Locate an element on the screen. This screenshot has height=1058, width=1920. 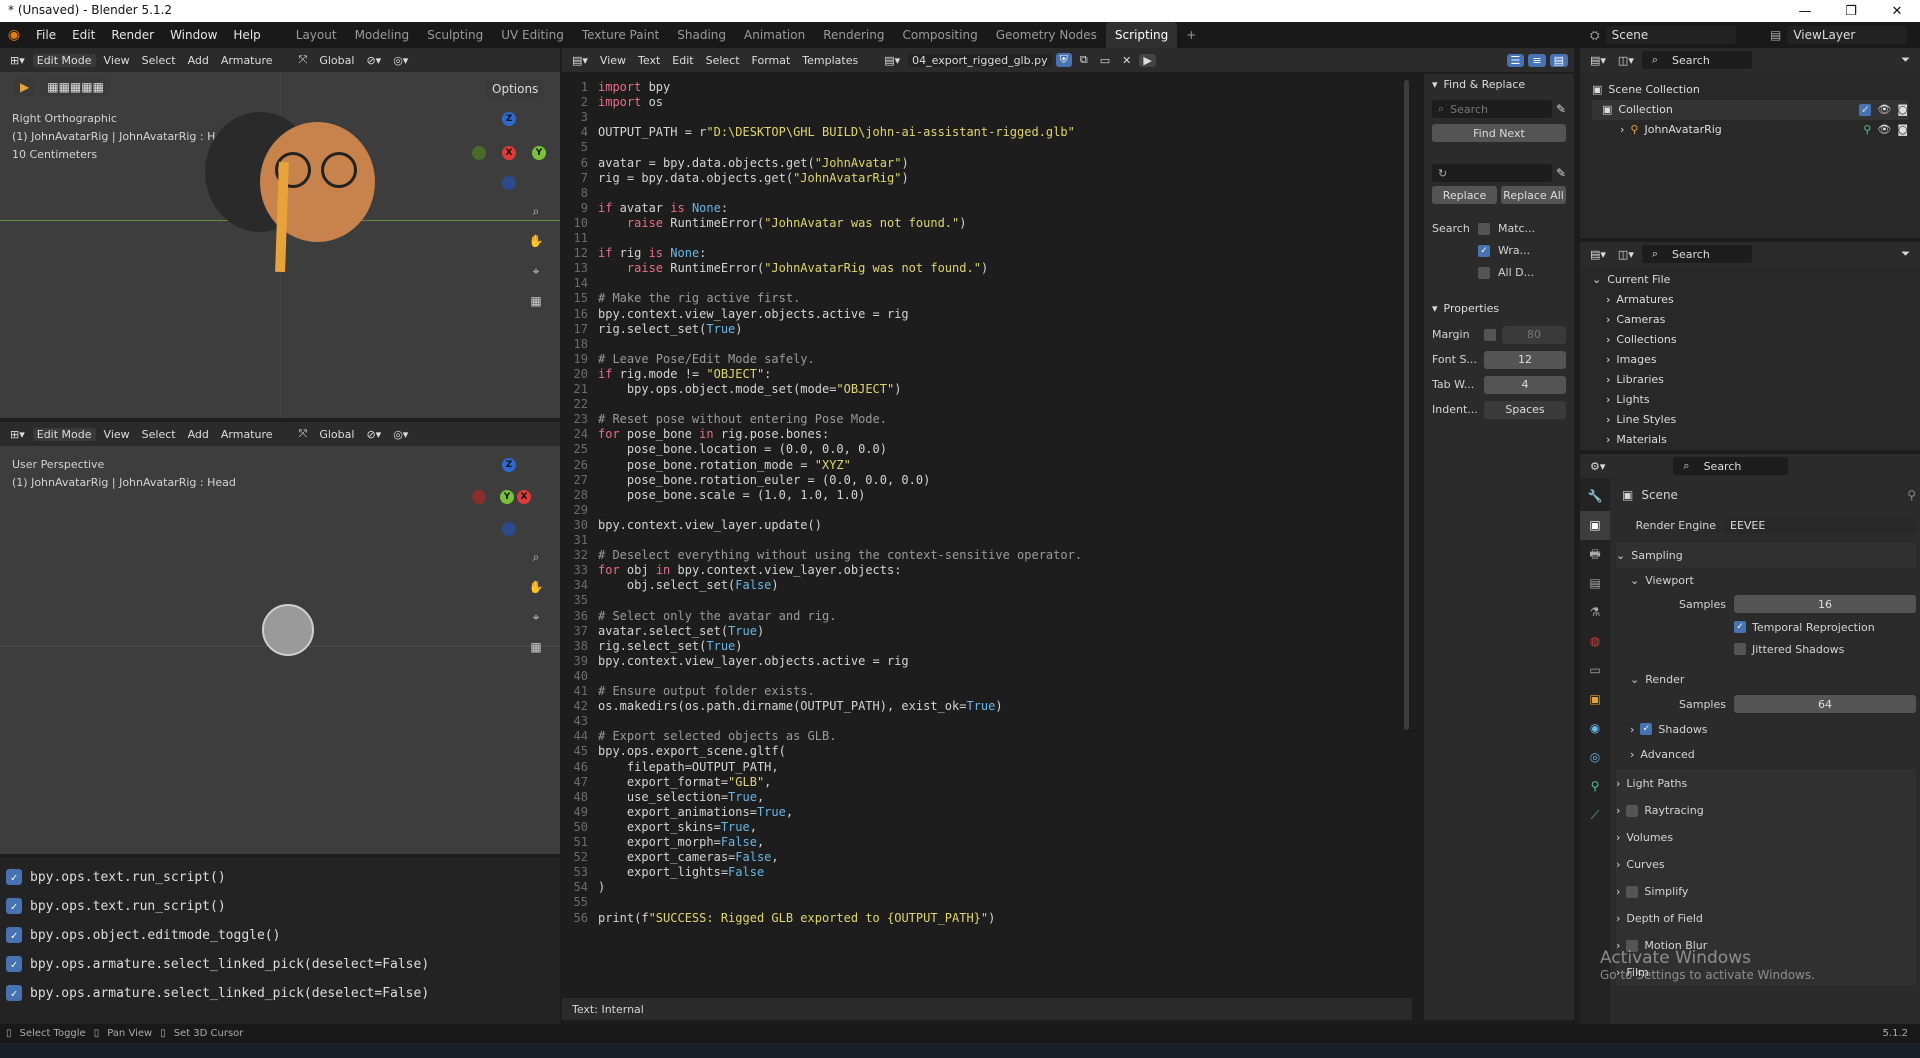
code-scrollbar is located at coordinates (1406, 405).